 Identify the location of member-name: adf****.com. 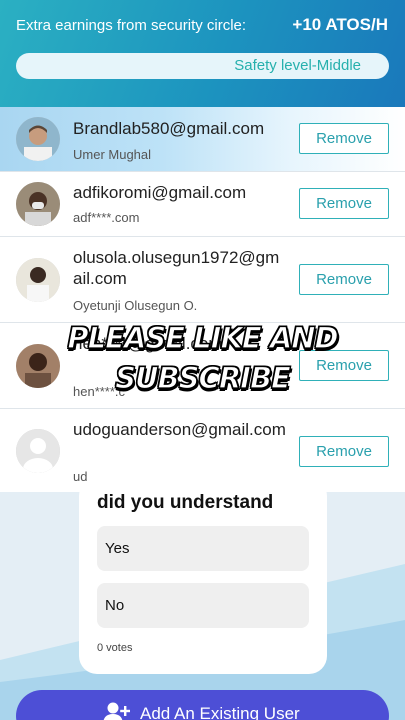
(106, 217).